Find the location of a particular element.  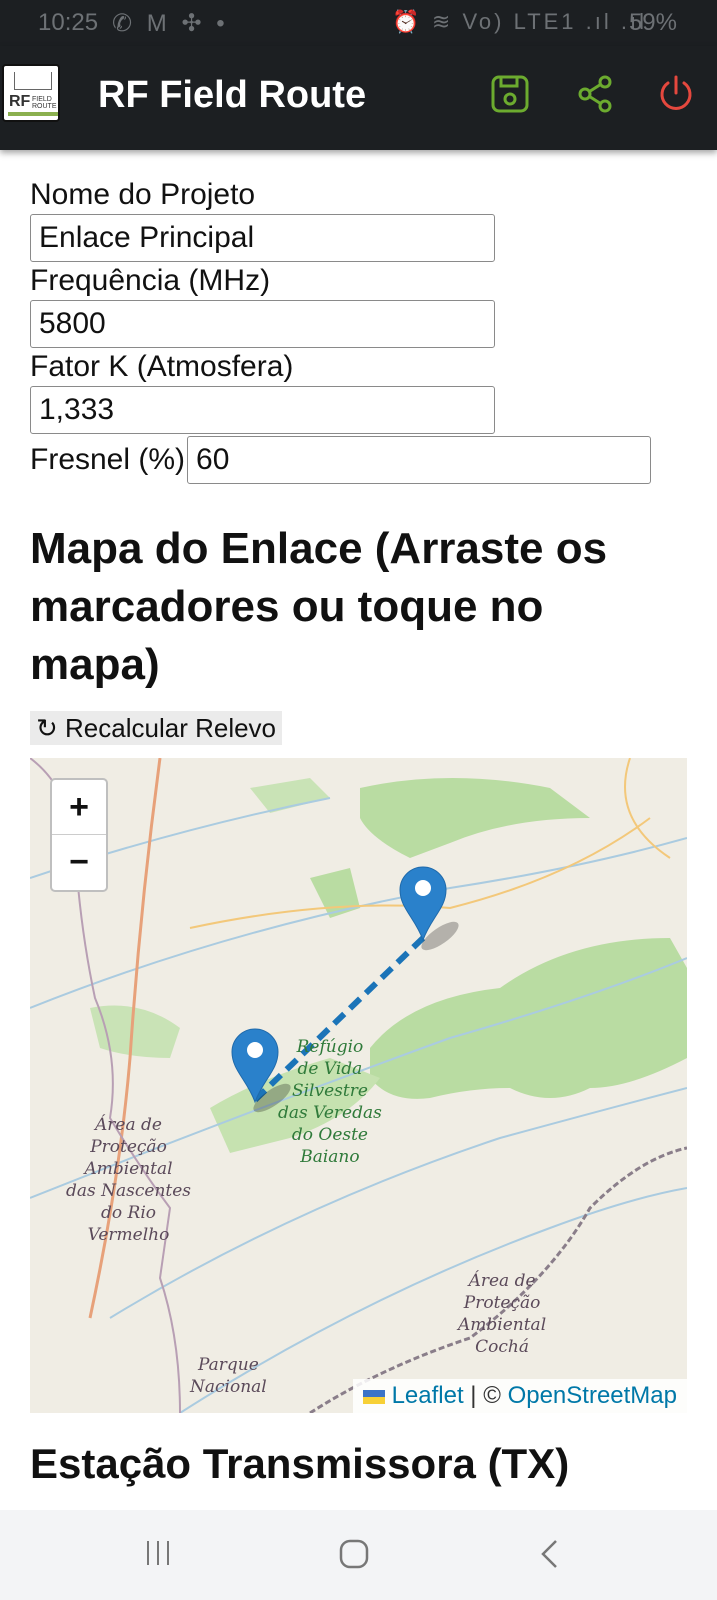

notification-icons: ✆ M ✣ • is located at coordinates (170, 23).